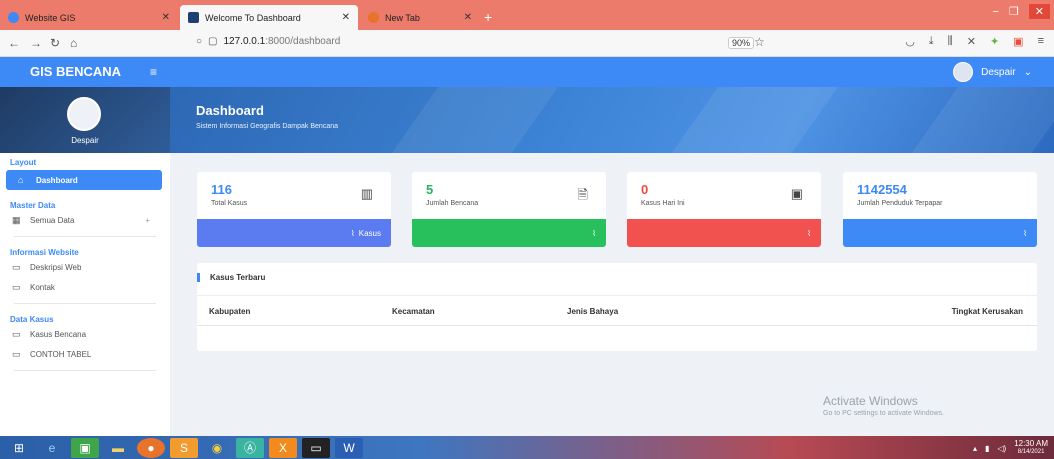 The image size is (1054, 459). I want to click on file-explorer-icon: ▬, so click(118, 448).